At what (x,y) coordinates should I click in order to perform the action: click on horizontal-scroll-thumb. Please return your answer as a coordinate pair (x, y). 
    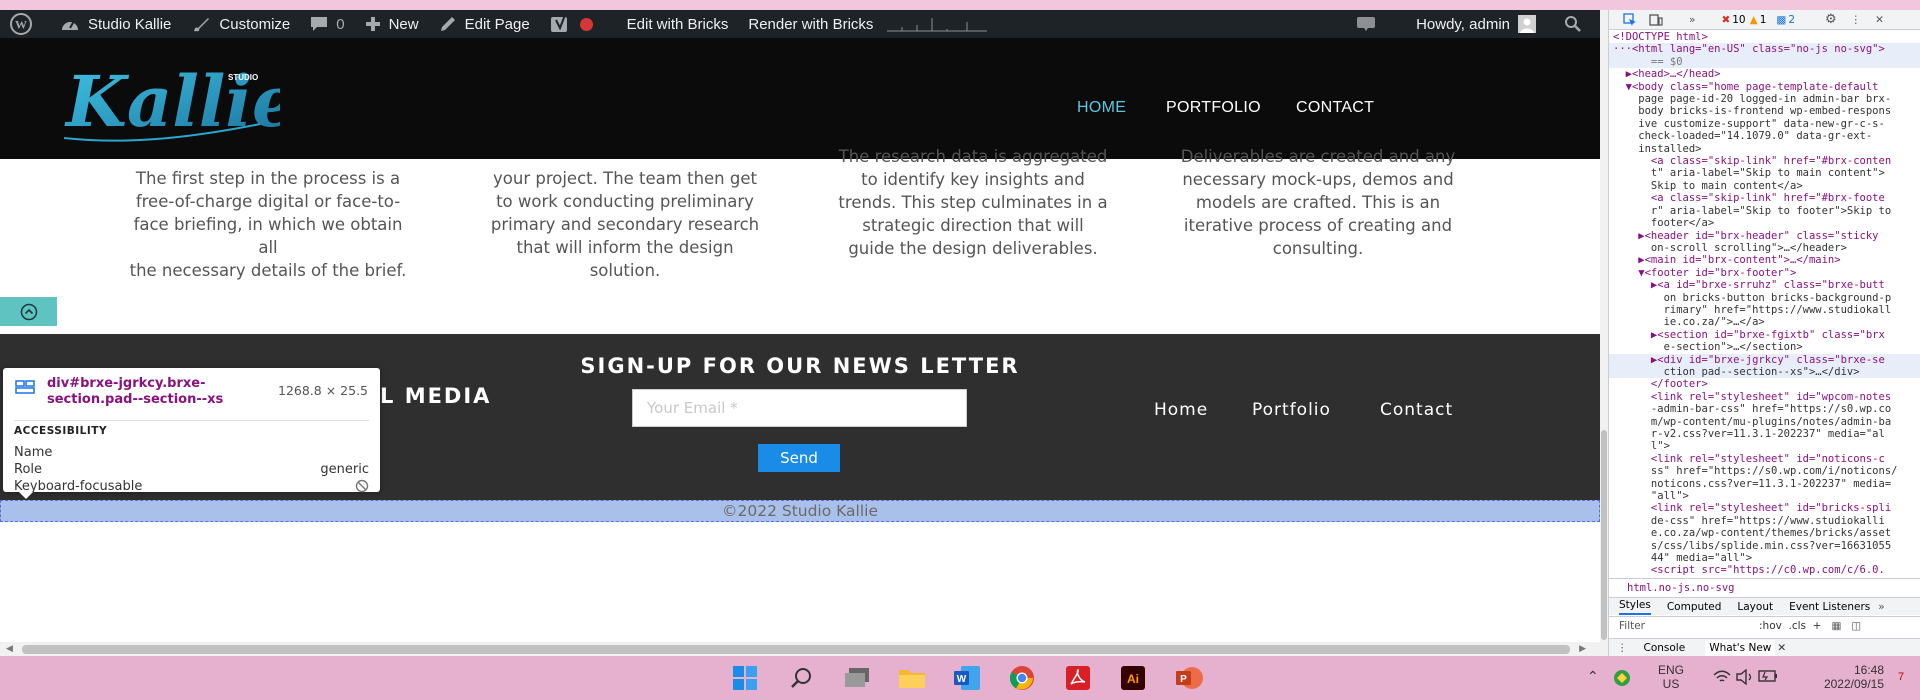
    Looking at the image, I should click on (796, 649).